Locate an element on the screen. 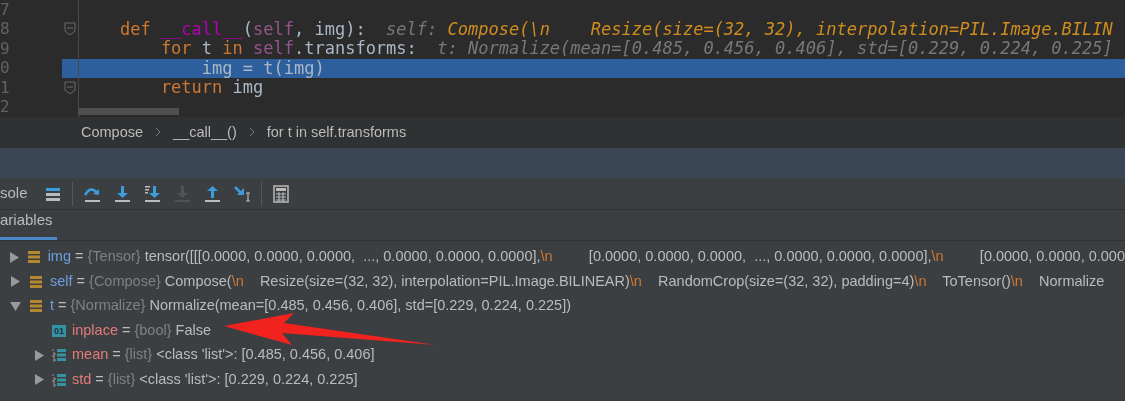 This screenshot has height=401, width=1125. calculator-icon is located at coordinates (281, 193).